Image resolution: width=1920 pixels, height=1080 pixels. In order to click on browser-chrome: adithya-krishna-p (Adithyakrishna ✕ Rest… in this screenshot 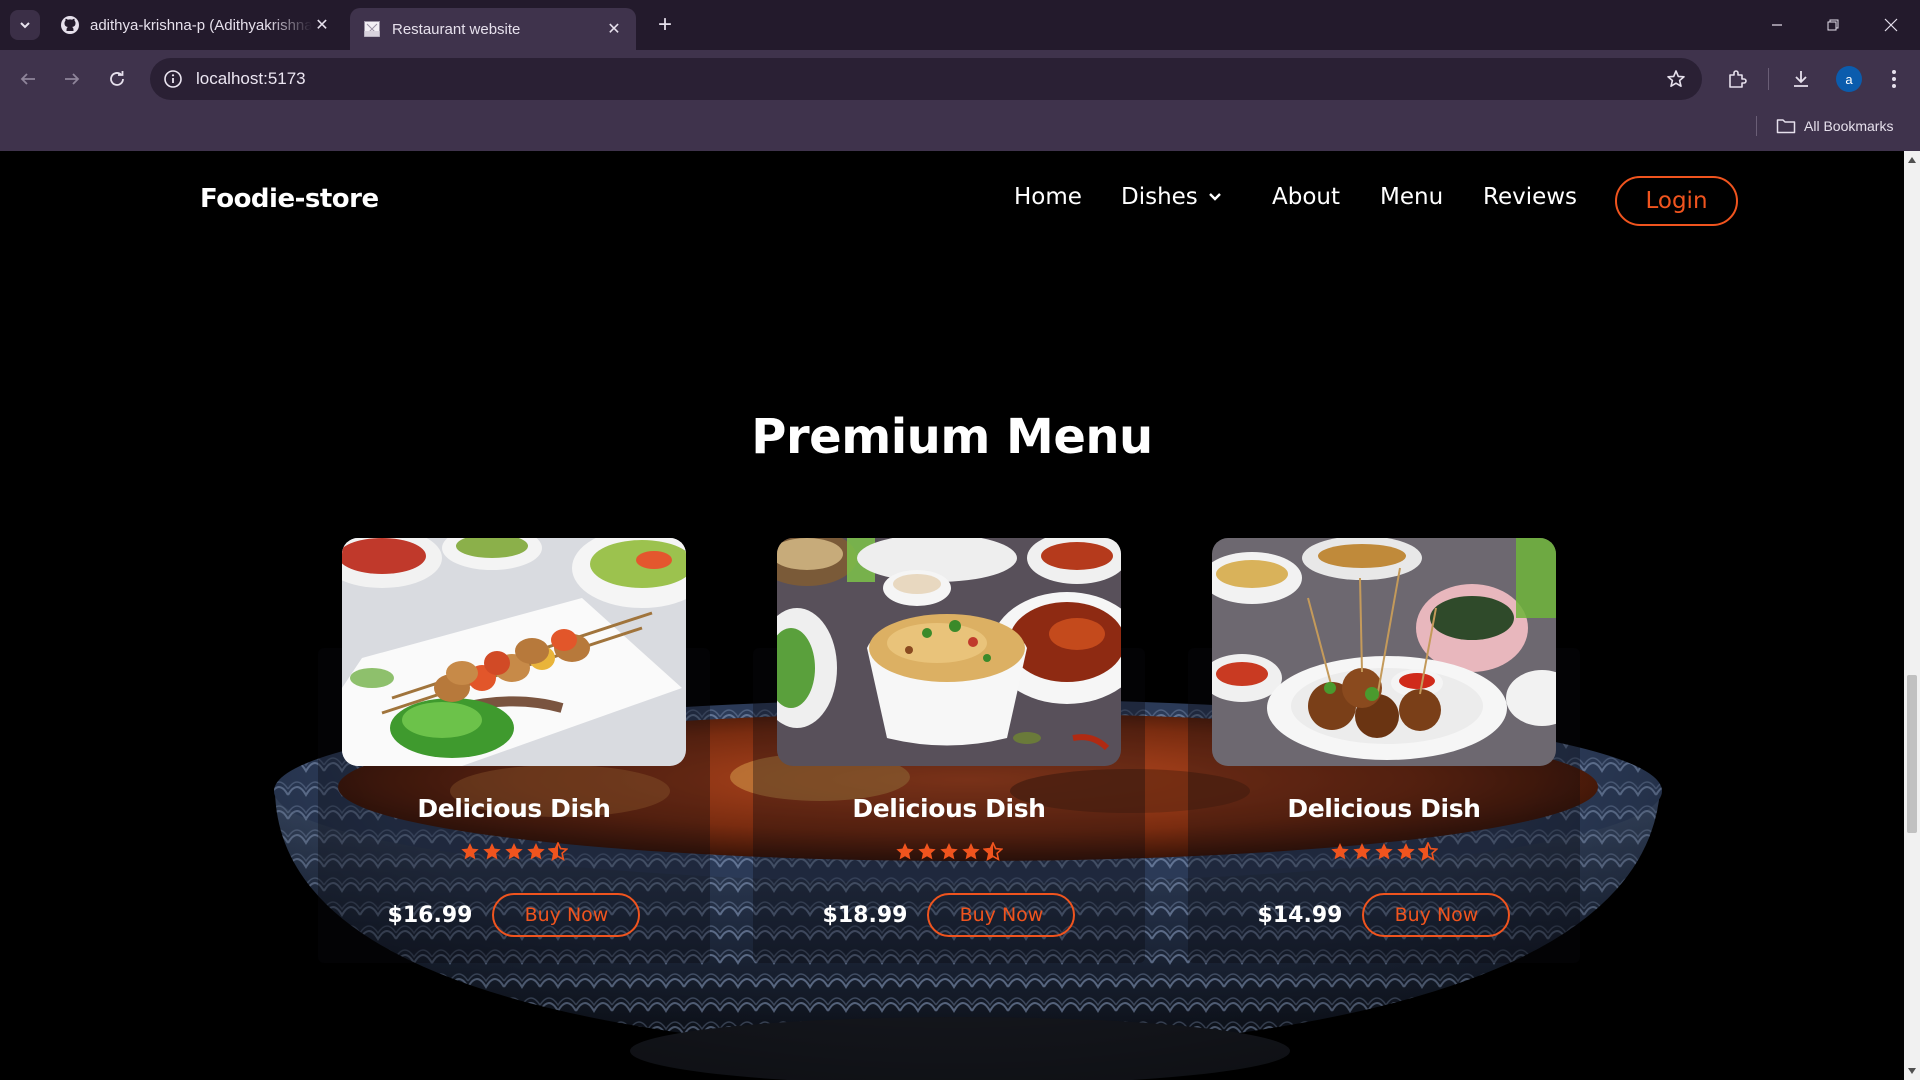, I will do `click(960, 75)`.